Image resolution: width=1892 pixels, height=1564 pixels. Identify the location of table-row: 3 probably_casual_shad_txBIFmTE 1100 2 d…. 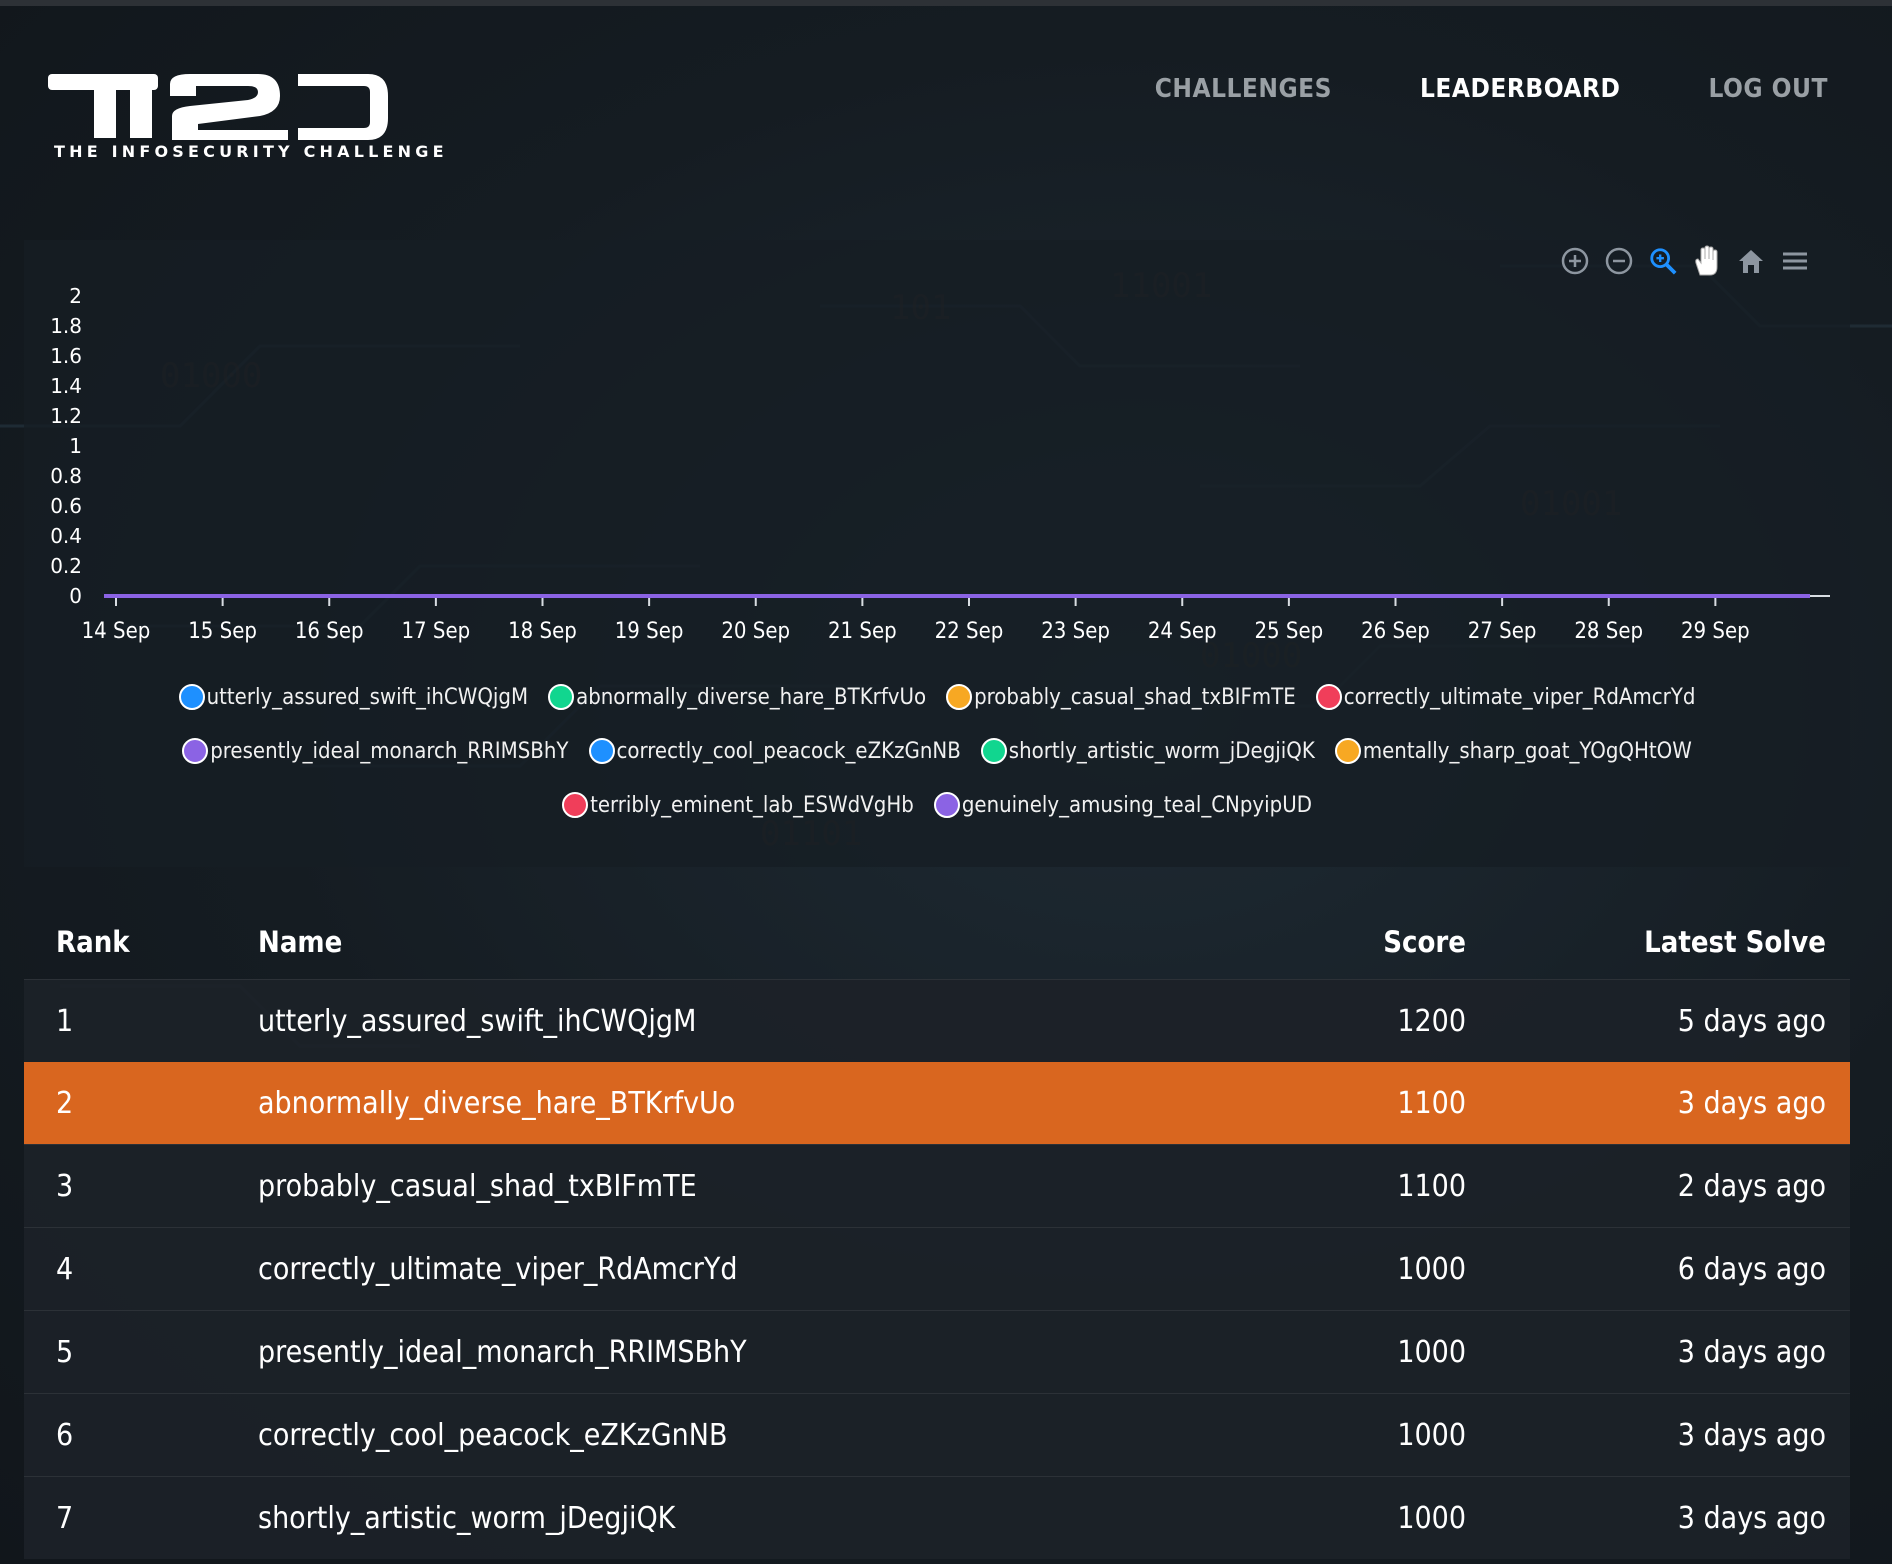
(937, 1186).